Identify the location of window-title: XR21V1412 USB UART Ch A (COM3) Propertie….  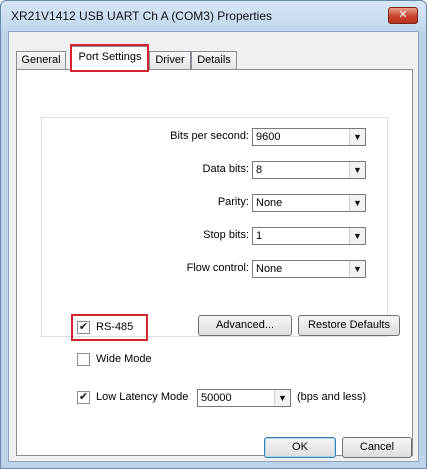
(141, 16).